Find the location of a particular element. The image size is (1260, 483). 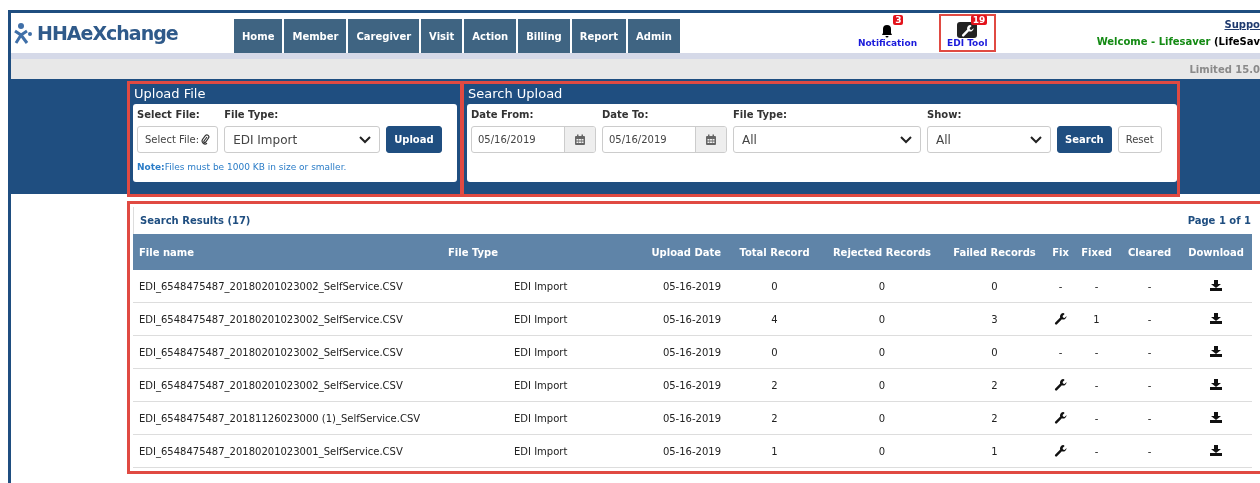

page-indicator: Page 1 of 1 is located at coordinates (1219, 220).